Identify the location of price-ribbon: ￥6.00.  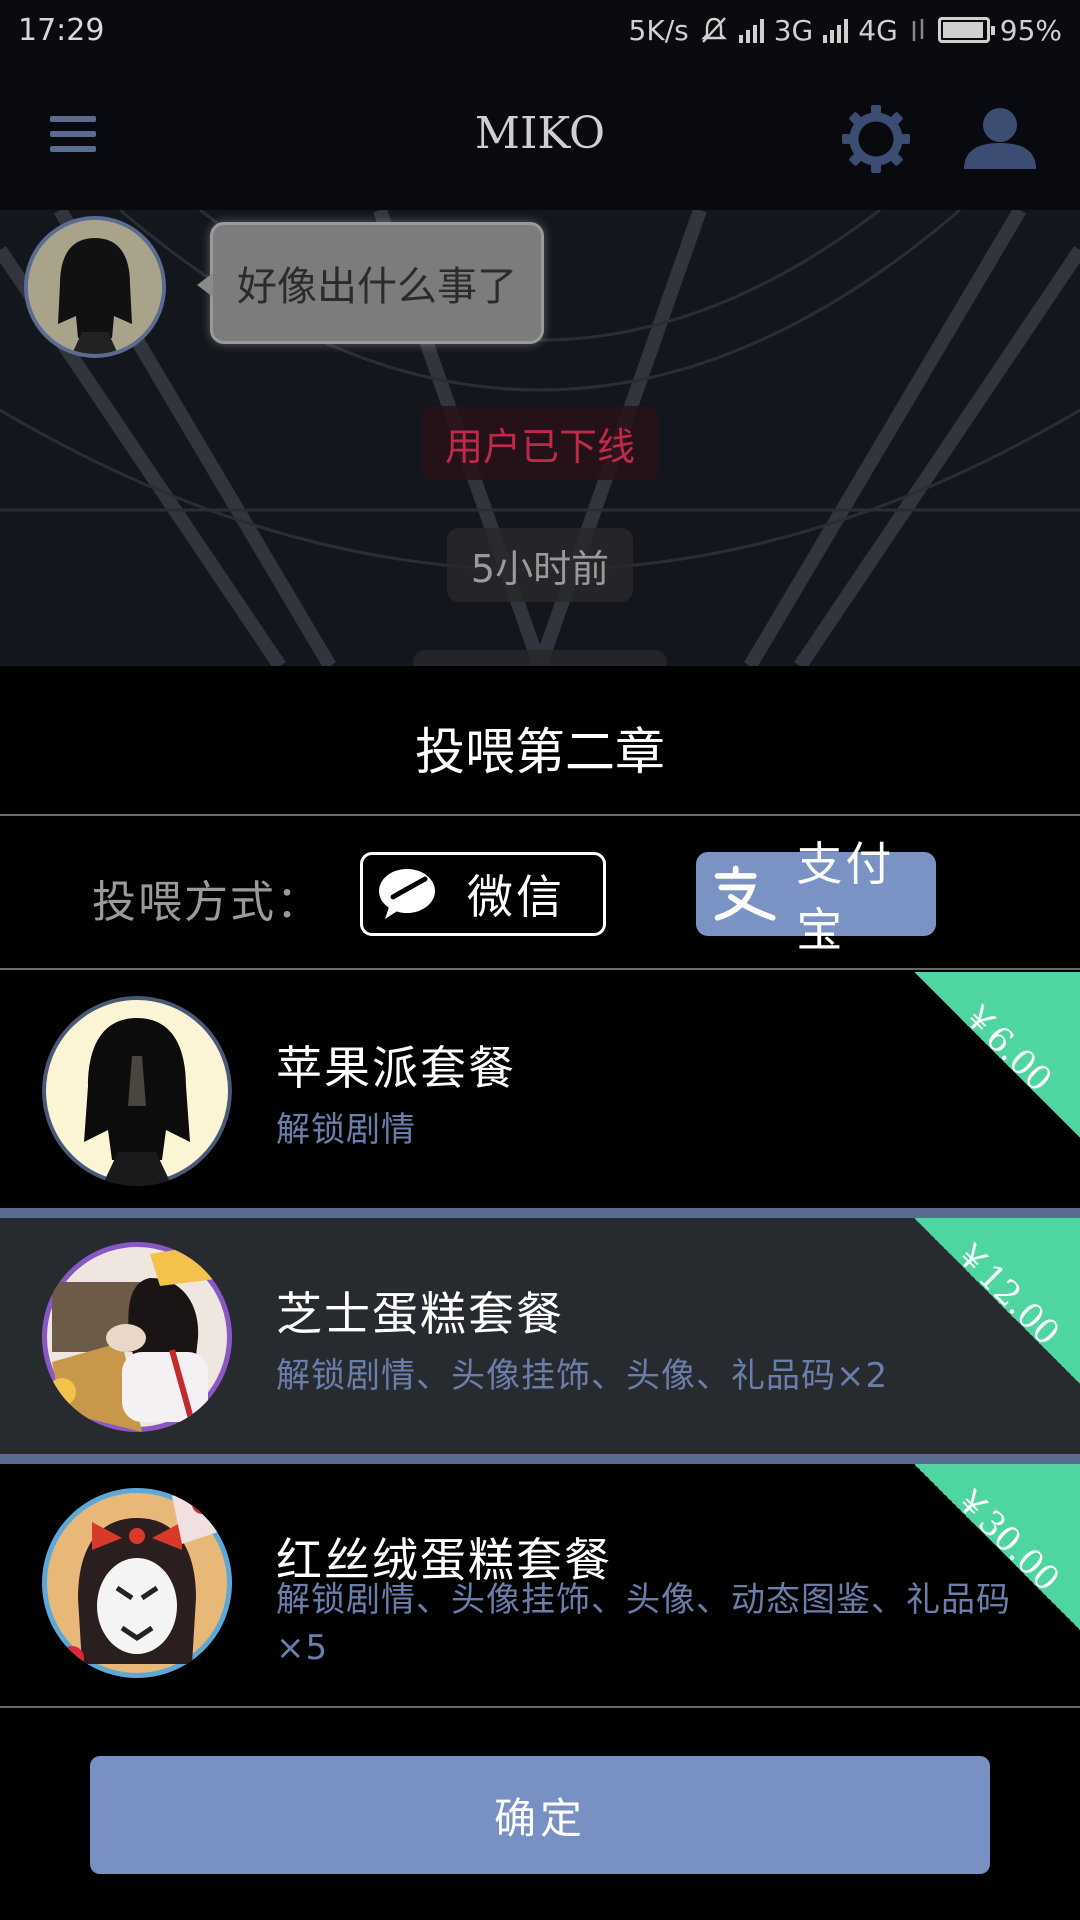
(997, 1055).